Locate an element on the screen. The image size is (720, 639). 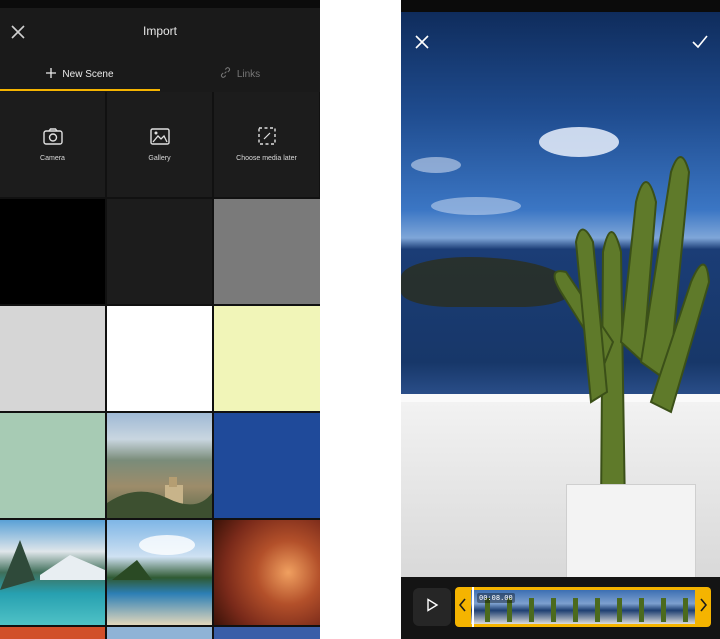
mountain-lake-image is located at coordinates (52, 565).